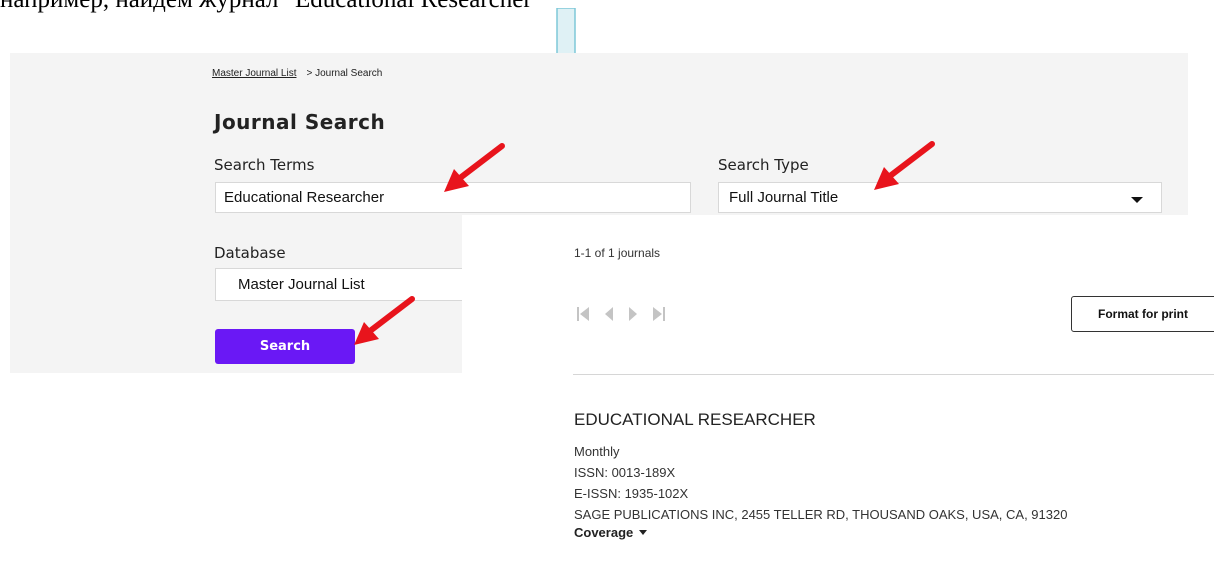  Describe the element at coordinates (264, 165) in the screenshot. I see `search-terms-label: Search Terms` at that location.